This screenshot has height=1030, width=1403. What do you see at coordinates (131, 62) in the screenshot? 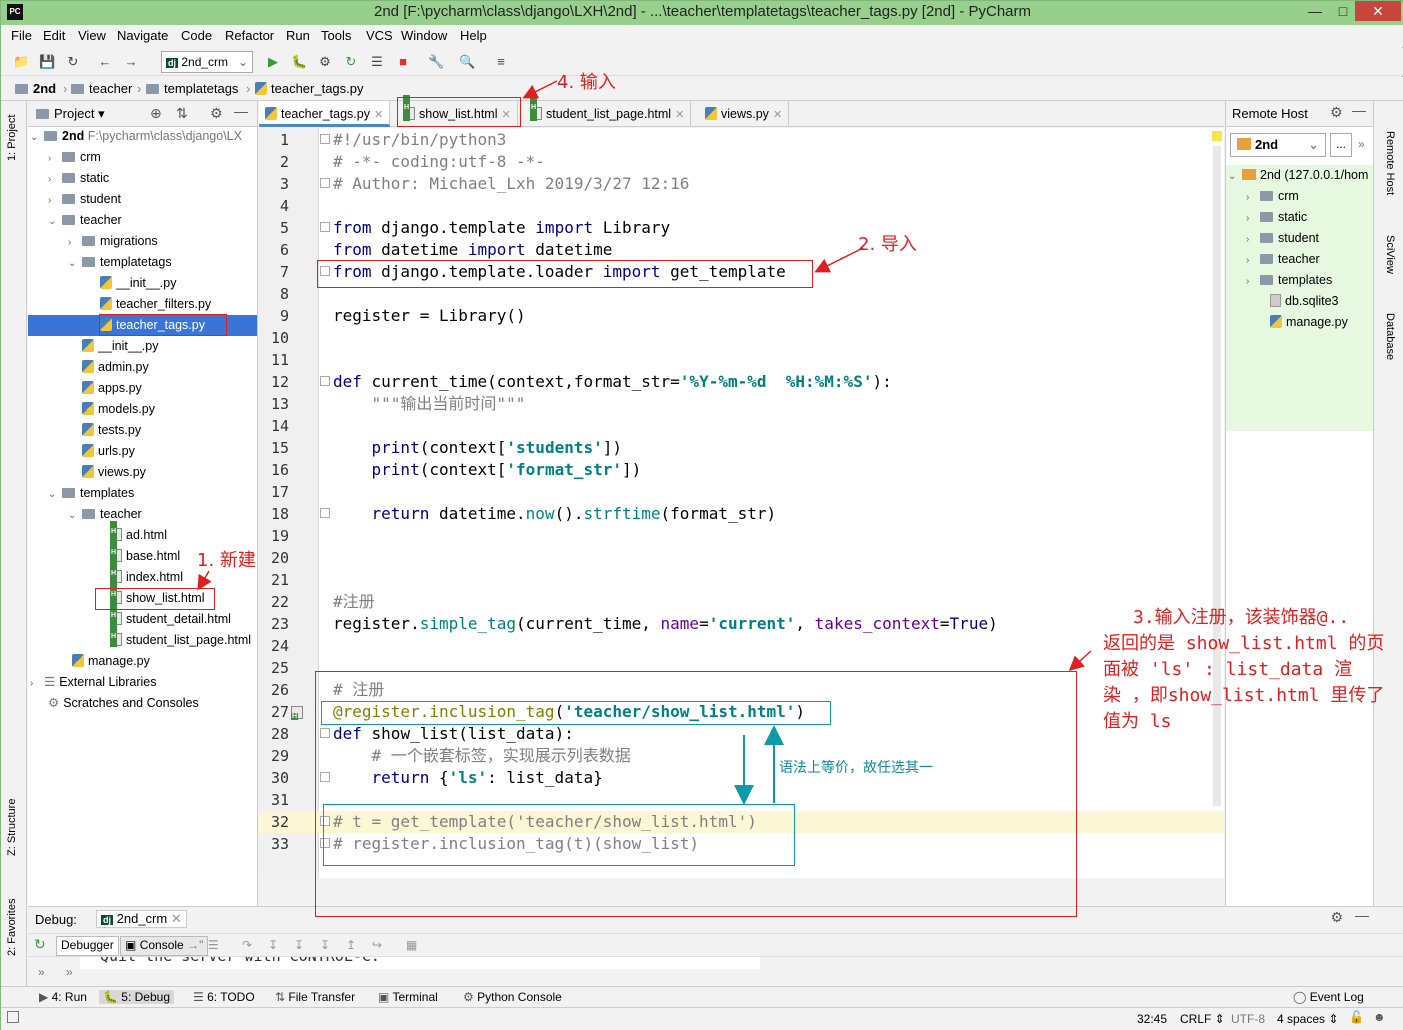
I see `forward-icon: →` at bounding box center [131, 62].